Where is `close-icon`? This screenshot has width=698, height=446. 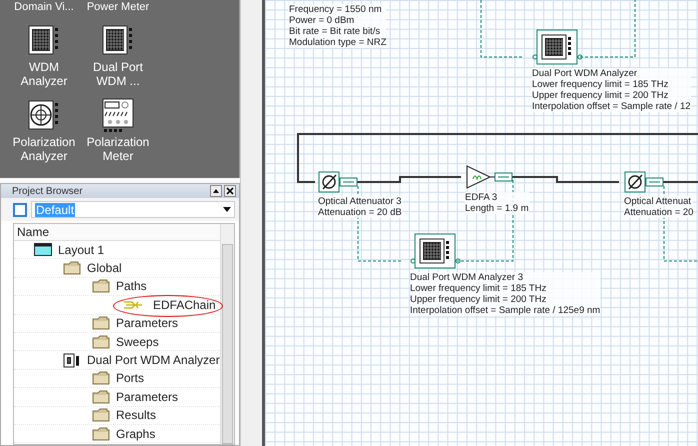 close-icon is located at coordinates (230, 191).